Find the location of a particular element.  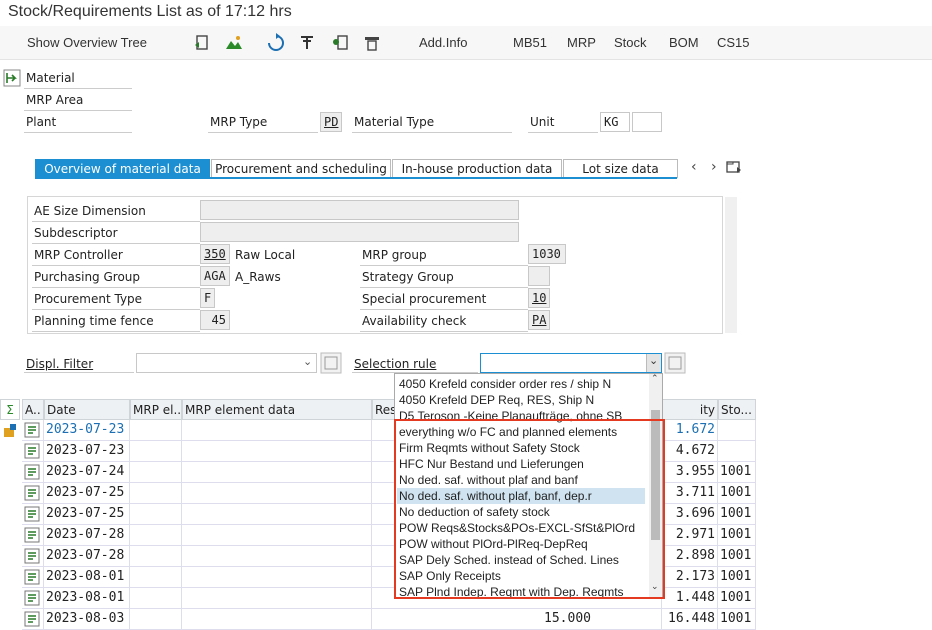

material-label: Material is located at coordinates (50, 78).